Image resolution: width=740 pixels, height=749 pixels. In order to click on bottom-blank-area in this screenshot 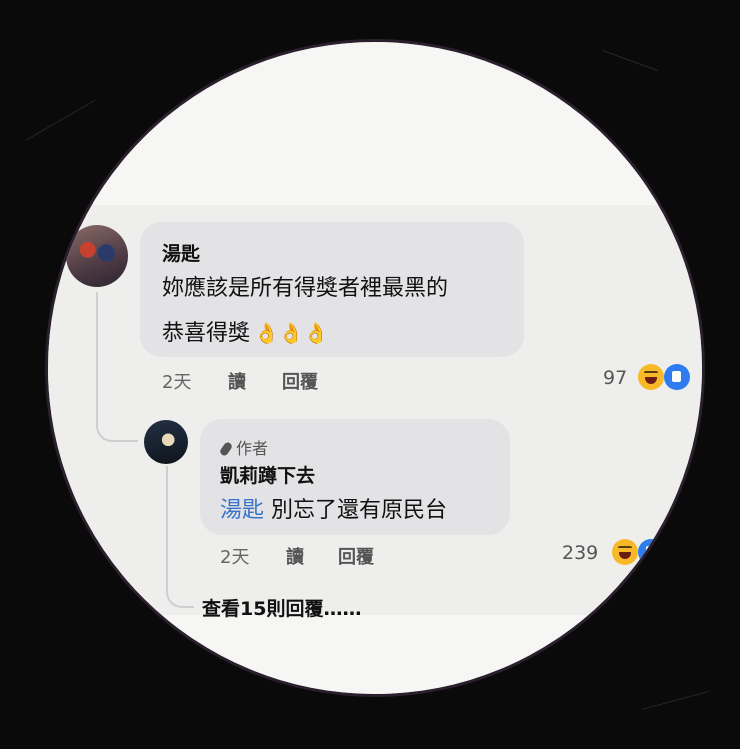, I will do `click(375, 654)`.